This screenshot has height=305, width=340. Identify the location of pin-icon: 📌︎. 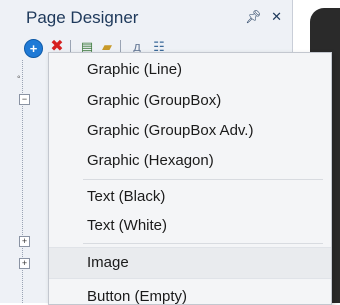
(253, 16).